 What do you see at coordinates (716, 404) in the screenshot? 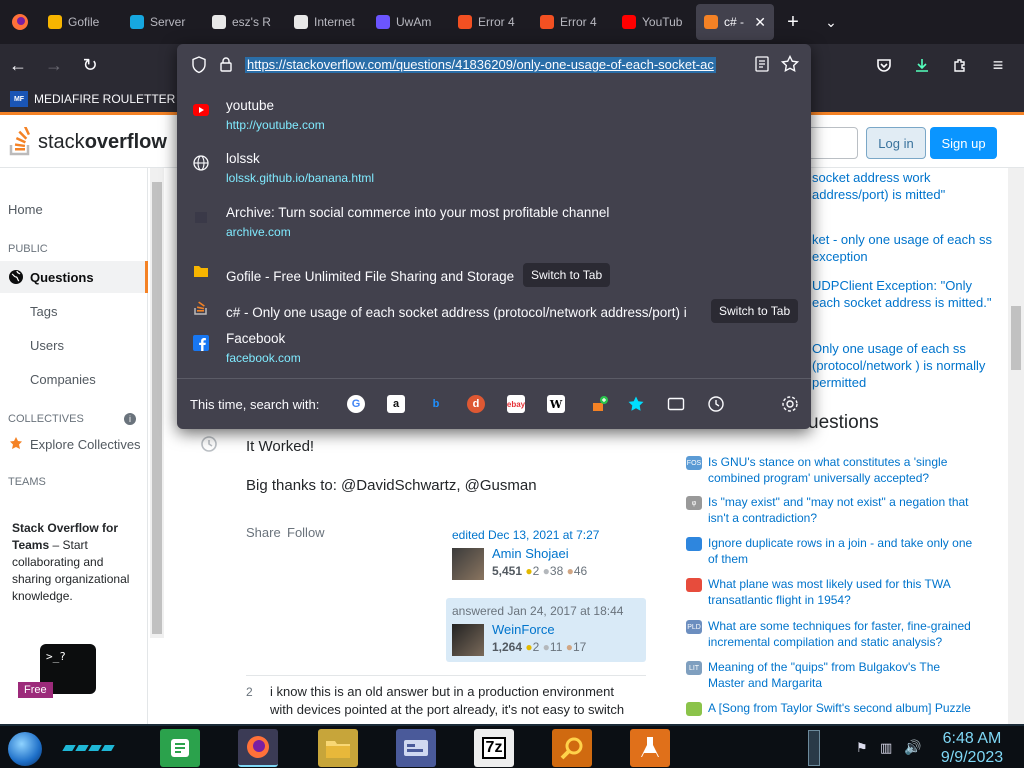
I see `history-search-icon` at bounding box center [716, 404].